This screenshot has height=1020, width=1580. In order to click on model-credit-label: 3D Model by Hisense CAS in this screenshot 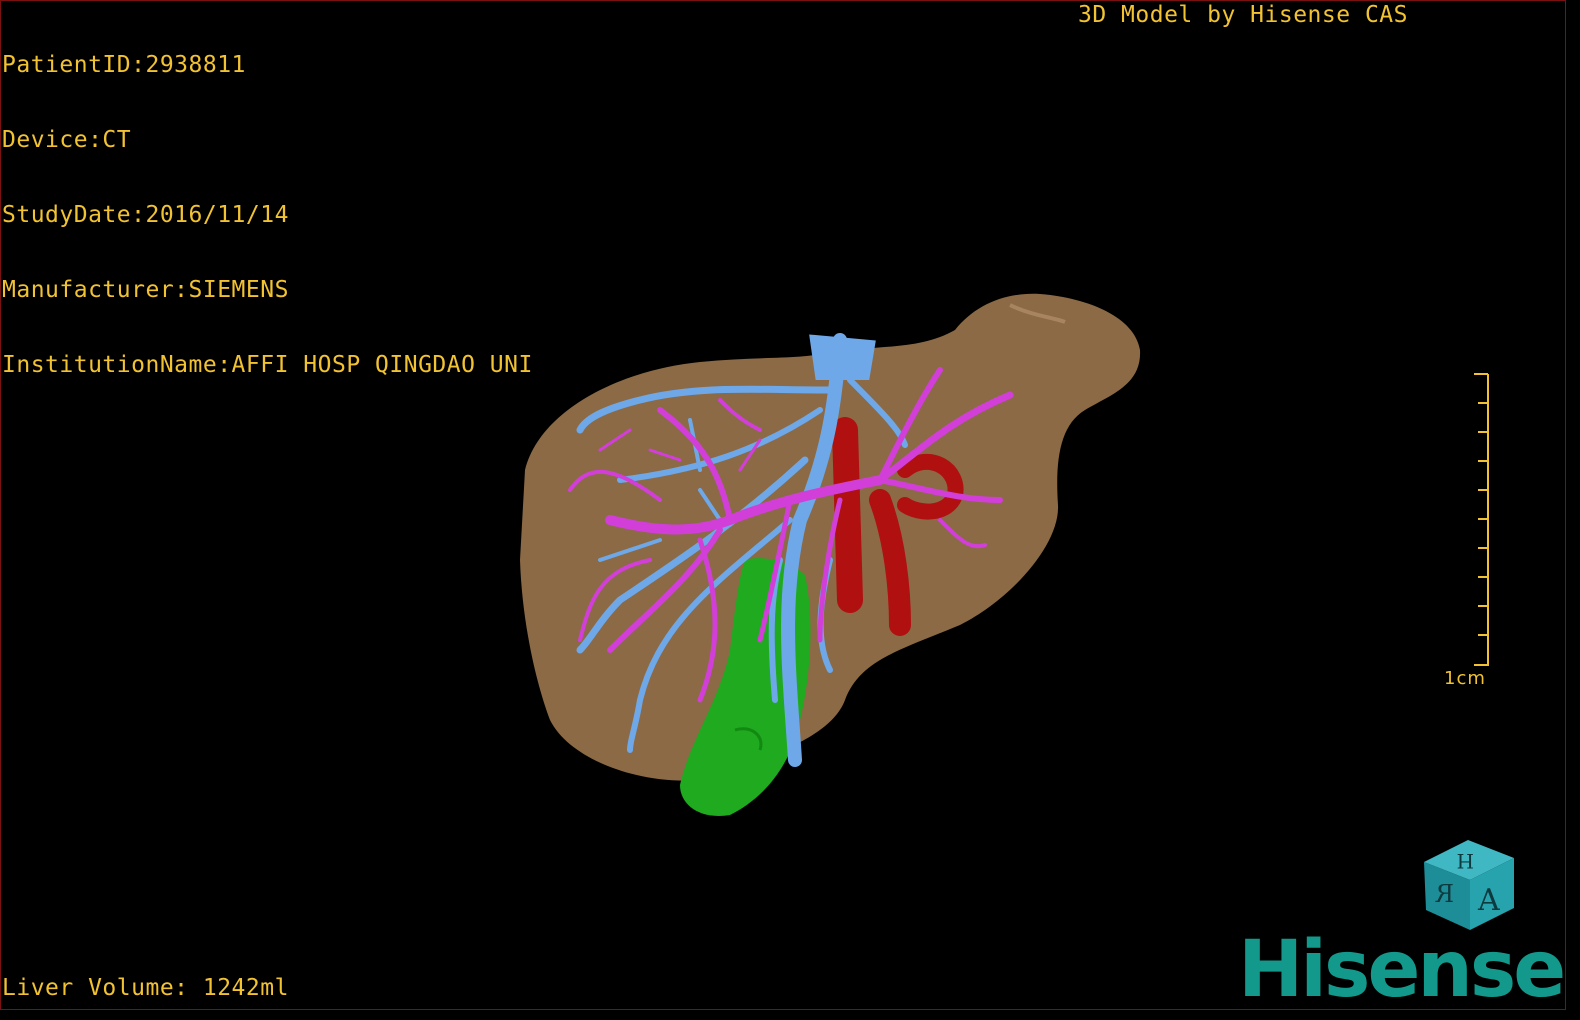, I will do `click(1243, 15)`.